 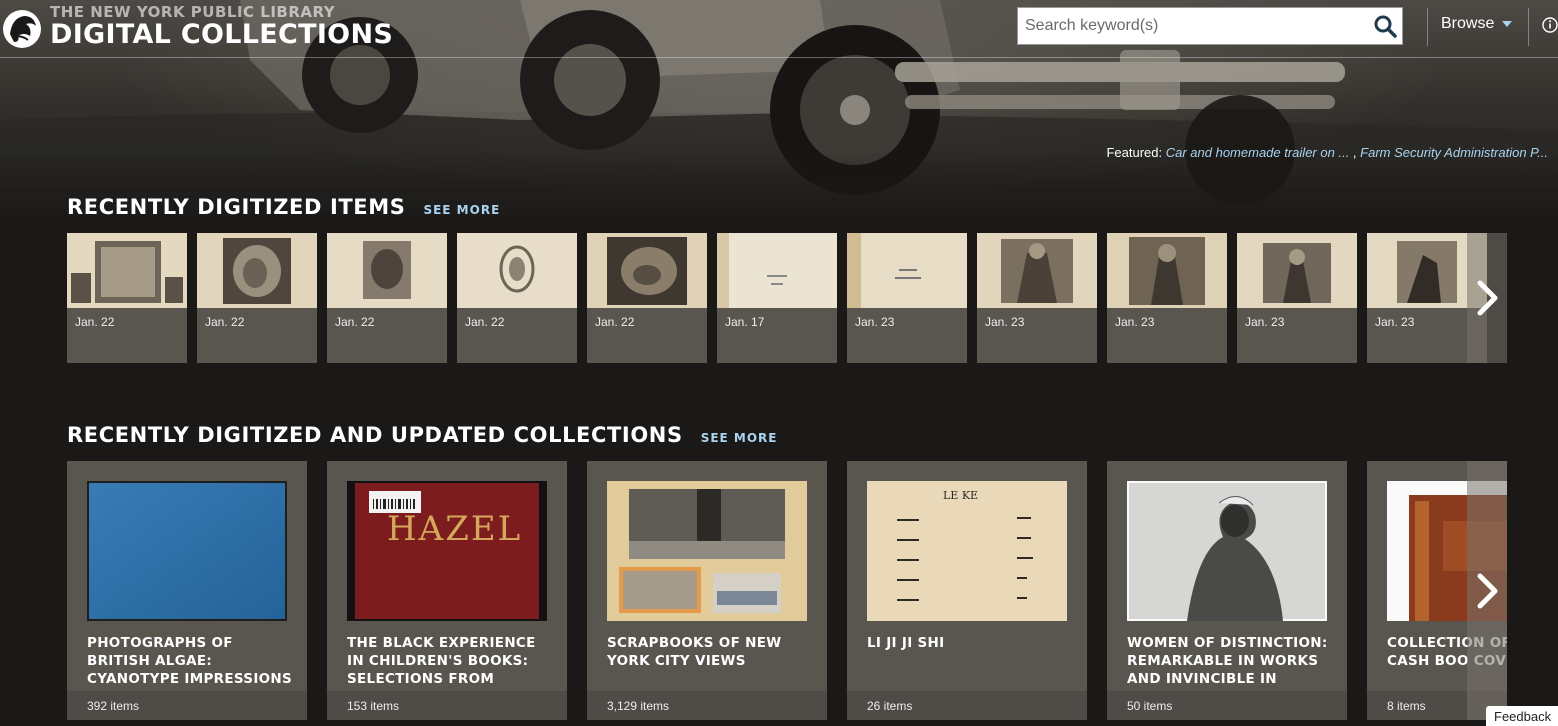 I want to click on search-input, so click(x=1193, y=26).